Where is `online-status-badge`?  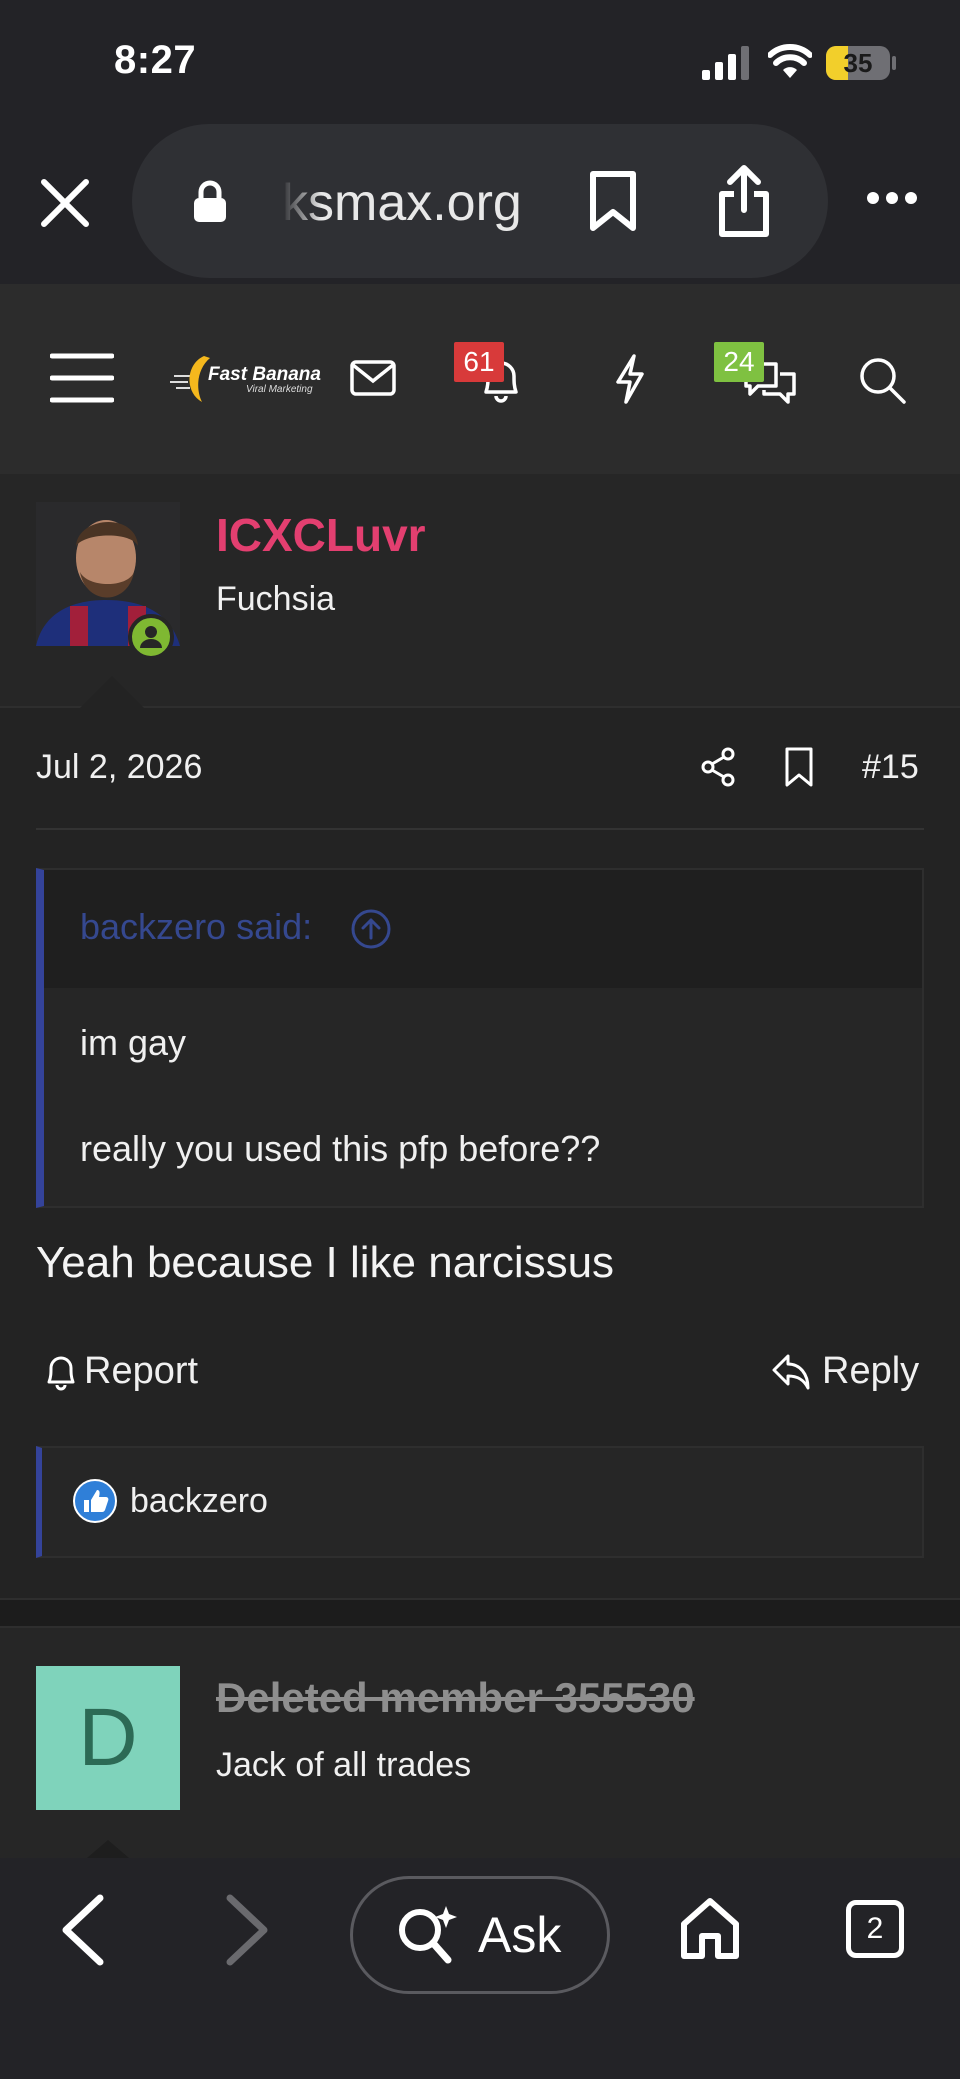 online-status-badge is located at coordinates (151, 637).